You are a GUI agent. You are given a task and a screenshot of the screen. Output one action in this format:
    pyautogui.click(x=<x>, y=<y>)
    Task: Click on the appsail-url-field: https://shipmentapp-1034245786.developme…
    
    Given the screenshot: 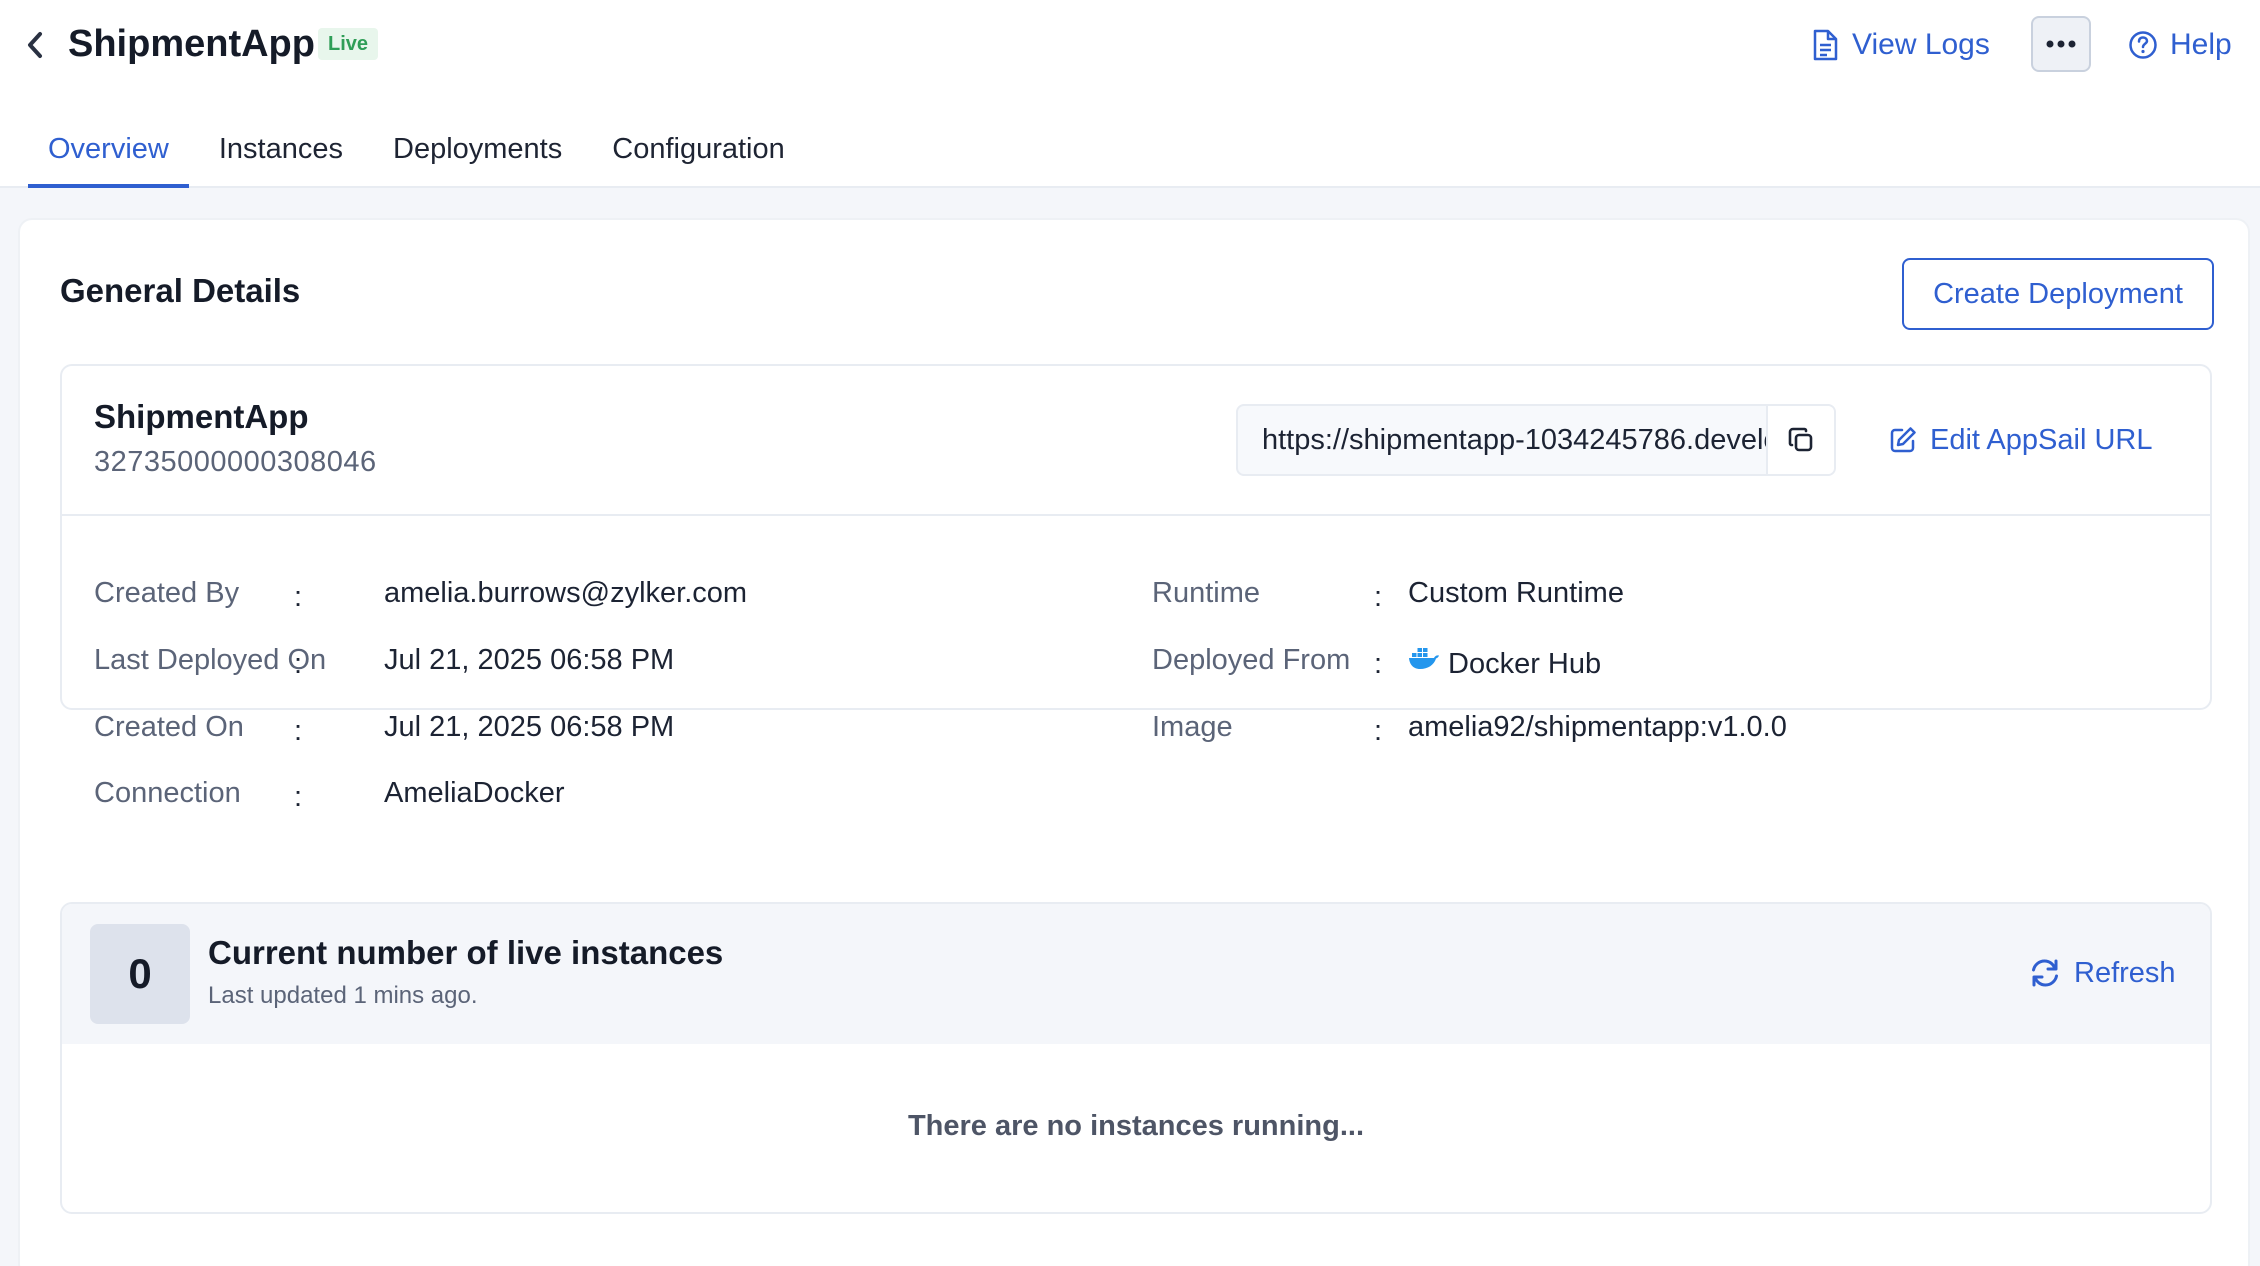 What is the action you would take?
    pyautogui.click(x=1536, y=440)
    